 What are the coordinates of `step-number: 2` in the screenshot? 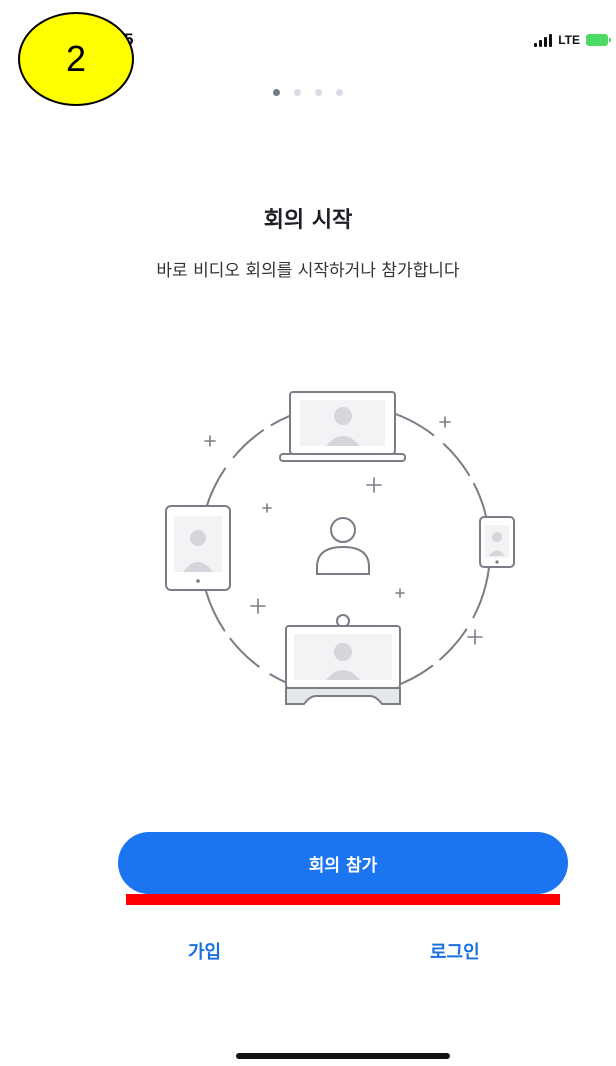 It's located at (76, 58).